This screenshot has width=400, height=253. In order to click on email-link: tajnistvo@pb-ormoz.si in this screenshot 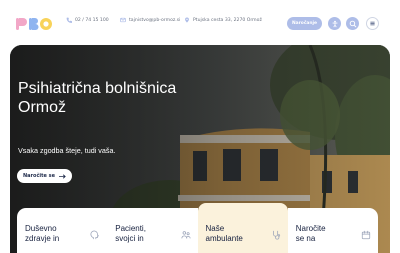, I will do `click(150, 20)`.